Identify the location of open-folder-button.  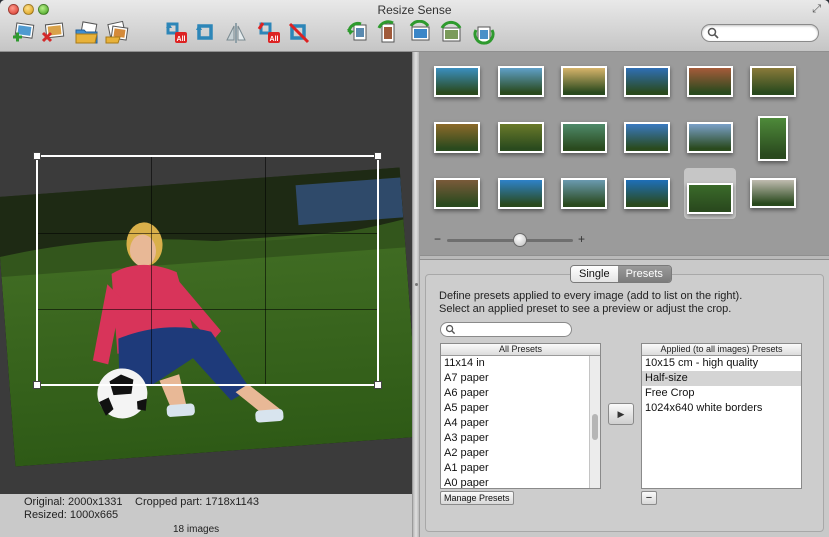
(87, 33).